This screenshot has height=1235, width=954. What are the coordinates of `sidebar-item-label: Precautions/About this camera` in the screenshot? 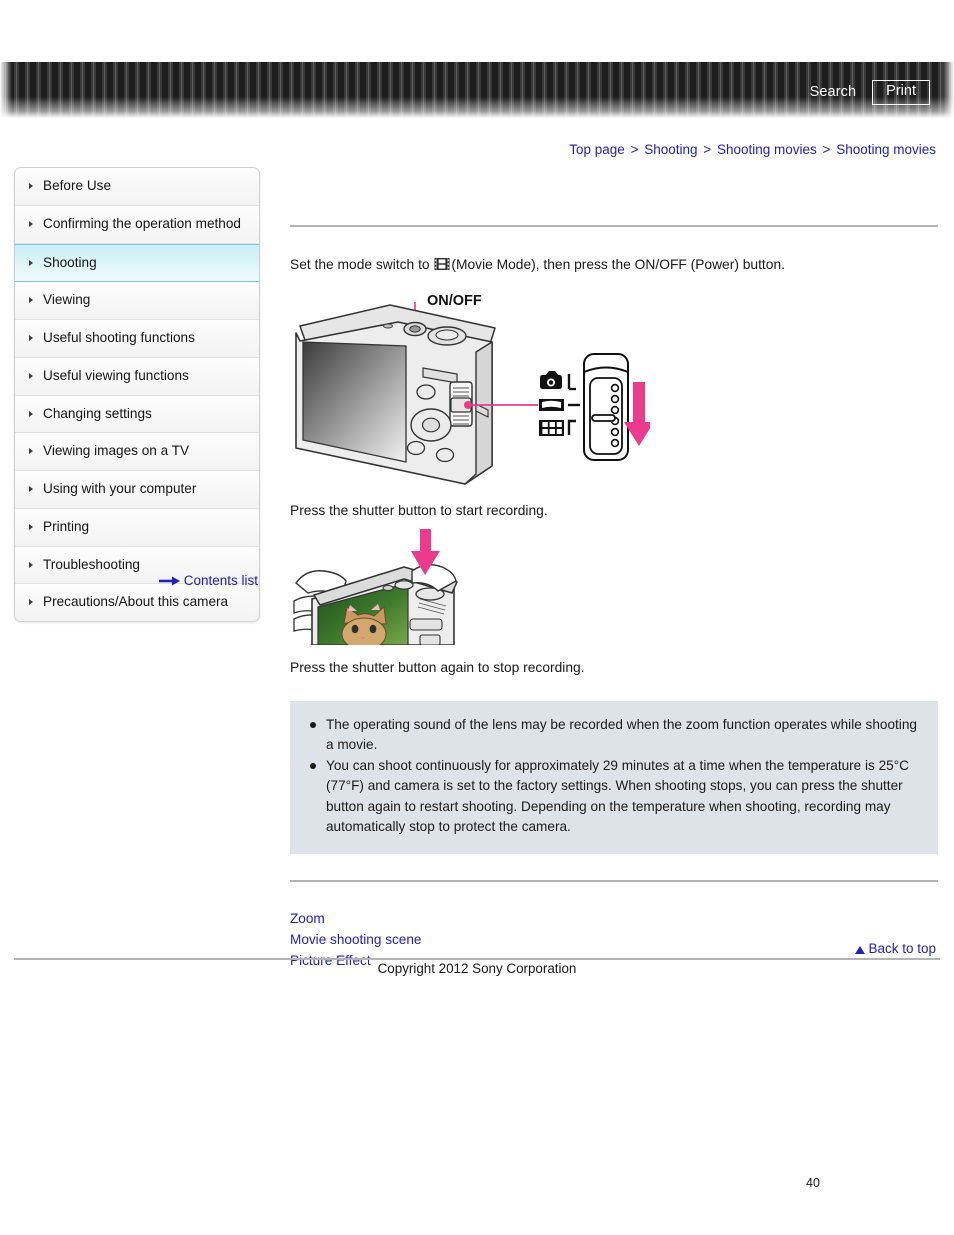 It's located at (136, 602).